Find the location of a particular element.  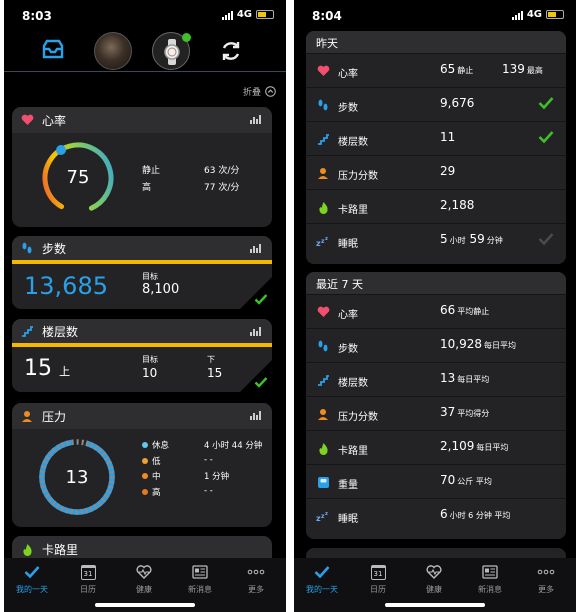

collapse-toggle: 折叠 is located at coordinates (259, 91).